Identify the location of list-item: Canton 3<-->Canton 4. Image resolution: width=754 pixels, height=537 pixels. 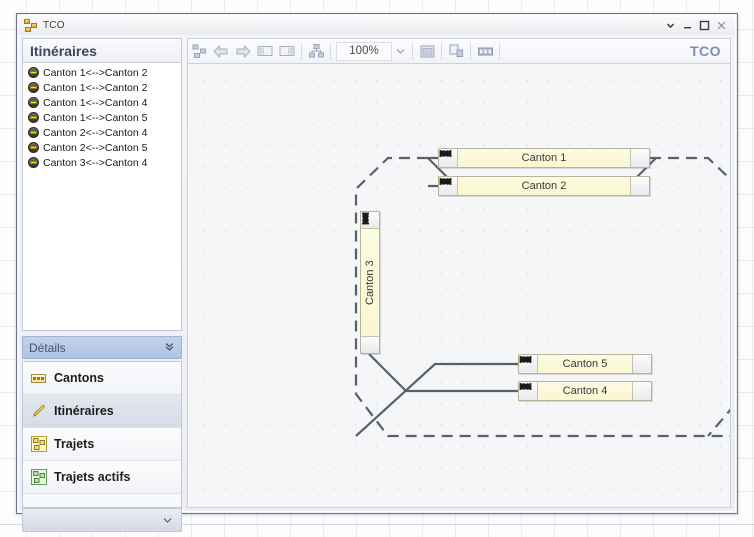
(102, 162).